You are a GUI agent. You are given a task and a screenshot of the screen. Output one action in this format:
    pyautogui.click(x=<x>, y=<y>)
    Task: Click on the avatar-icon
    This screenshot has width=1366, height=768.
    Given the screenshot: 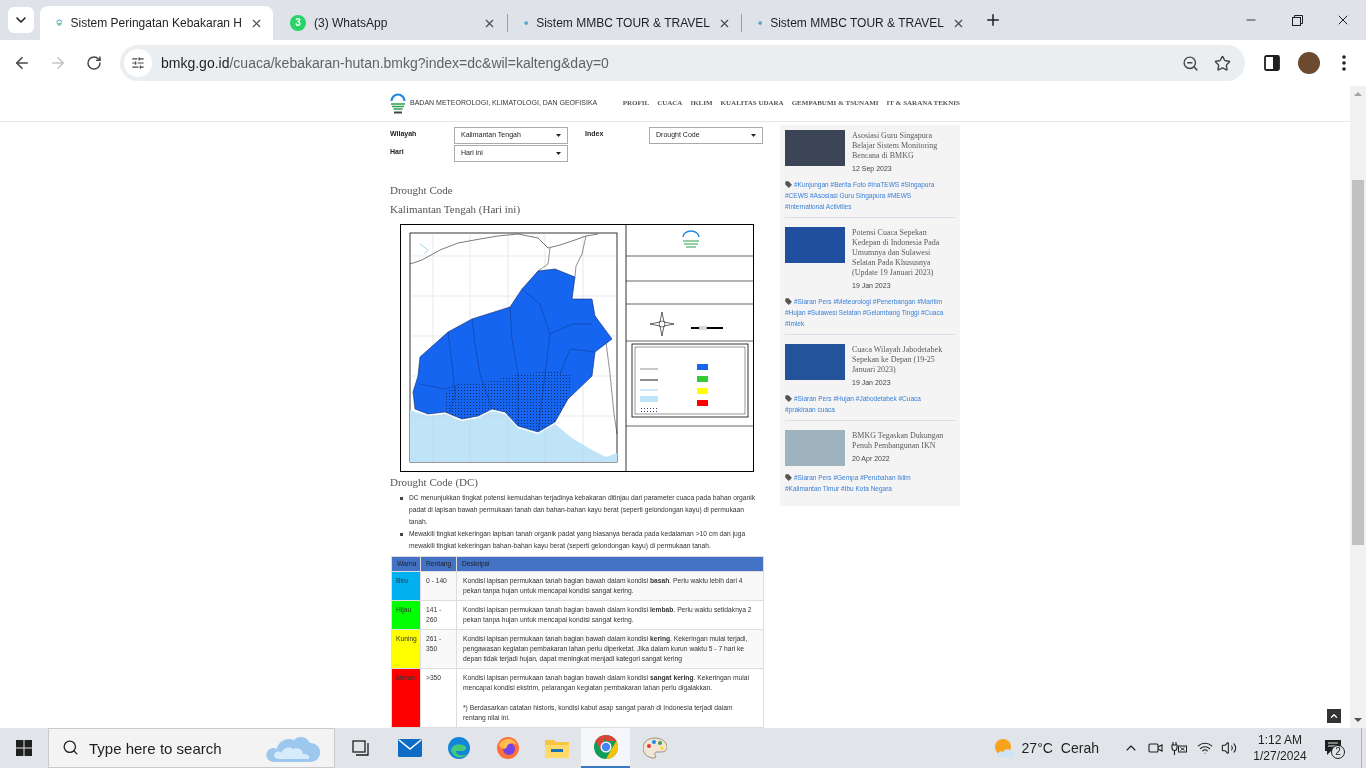 What is the action you would take?
    pyautogui.click(x=1309, y=63)
    